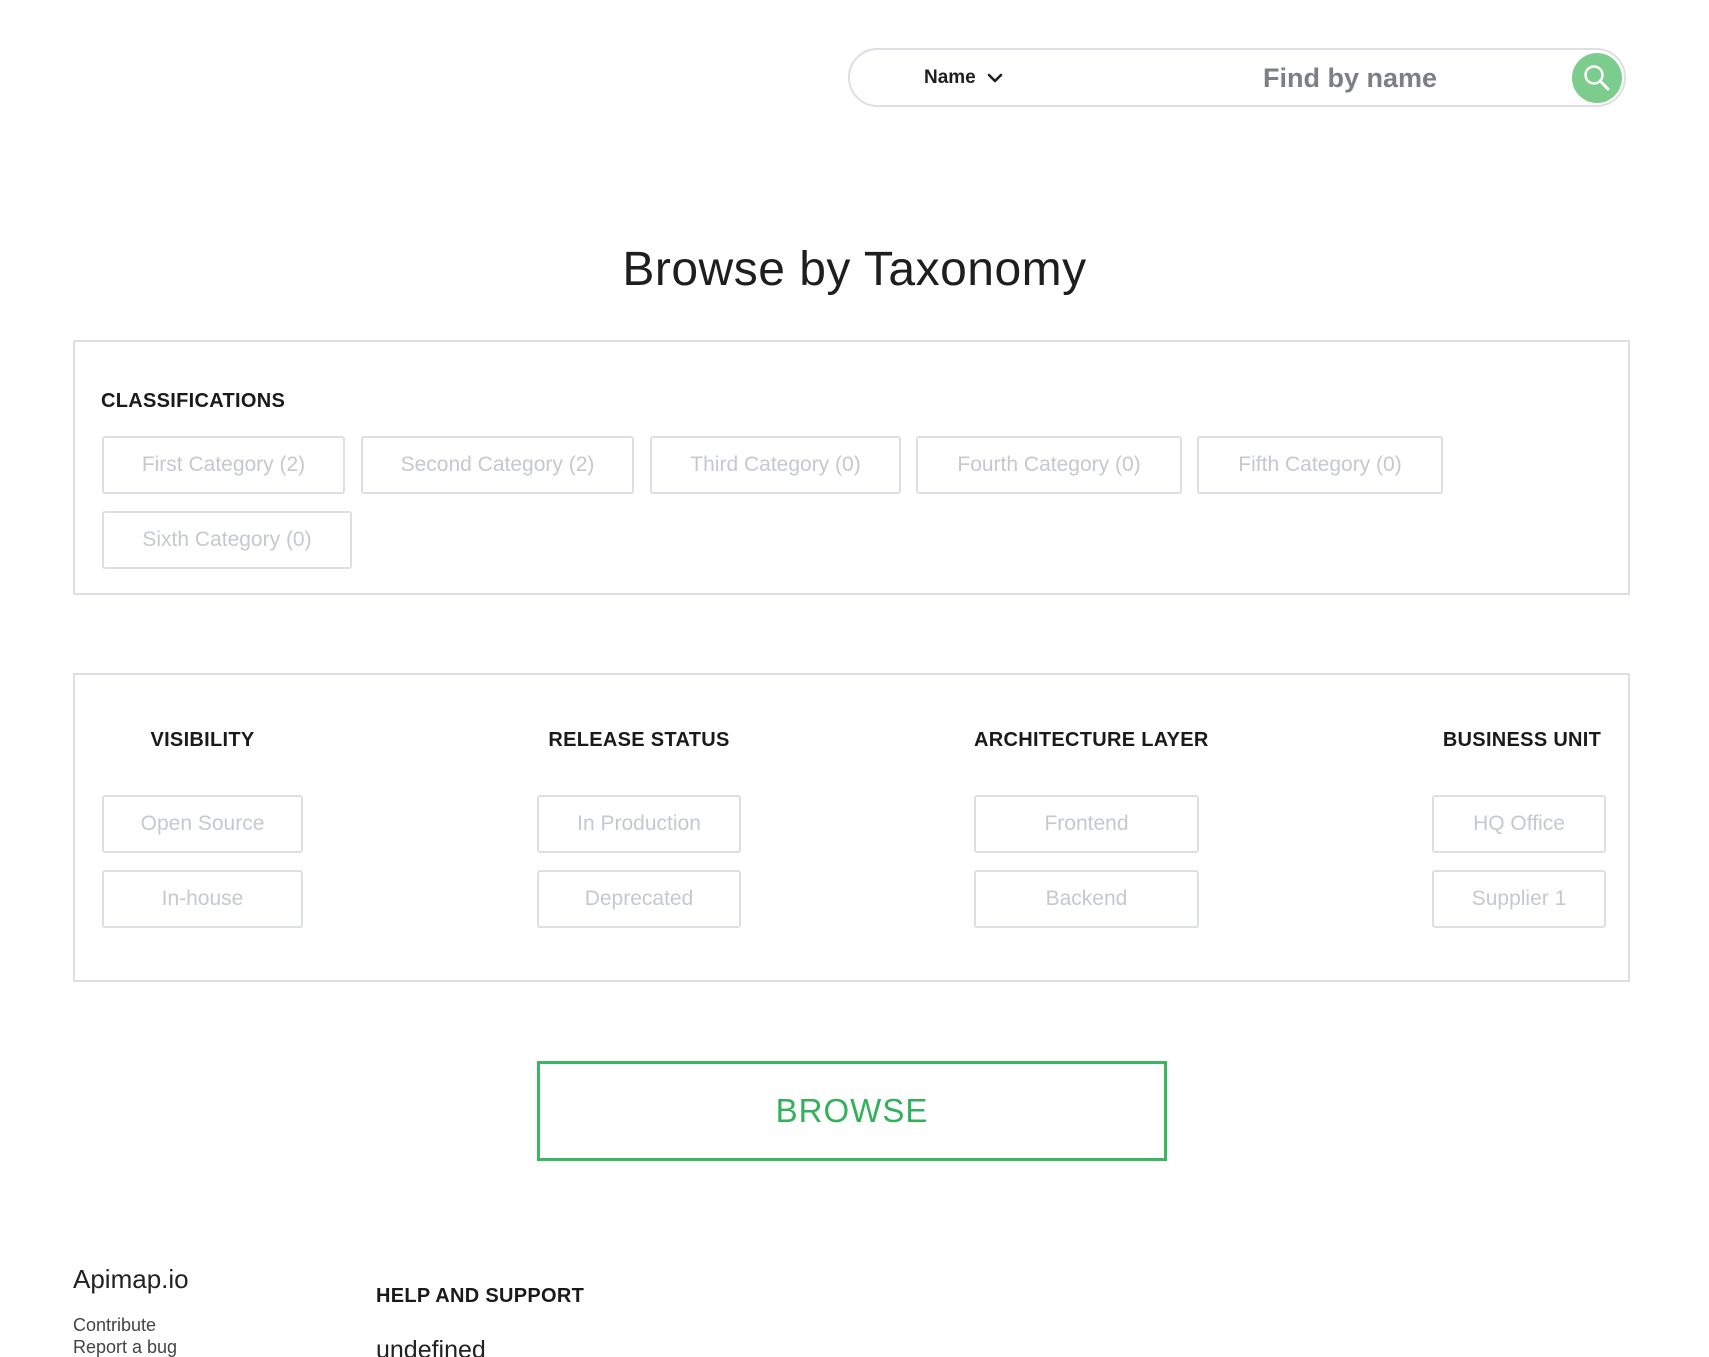 The width and height of the screenshot is (1709, 1357). I want to click on architecture-layer-option: Frontend, so click(1086, 824).